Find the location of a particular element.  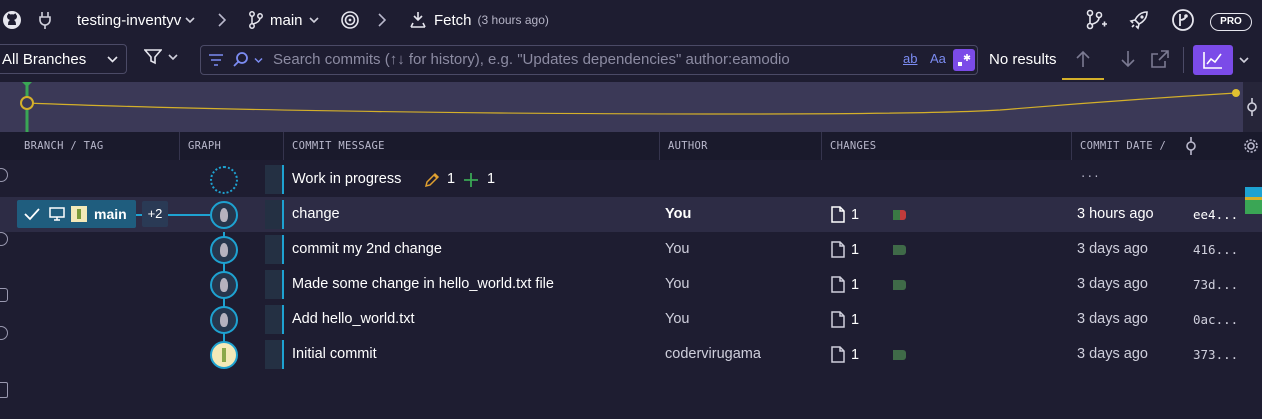

pencil-icon is located at coordinates (432, 180).